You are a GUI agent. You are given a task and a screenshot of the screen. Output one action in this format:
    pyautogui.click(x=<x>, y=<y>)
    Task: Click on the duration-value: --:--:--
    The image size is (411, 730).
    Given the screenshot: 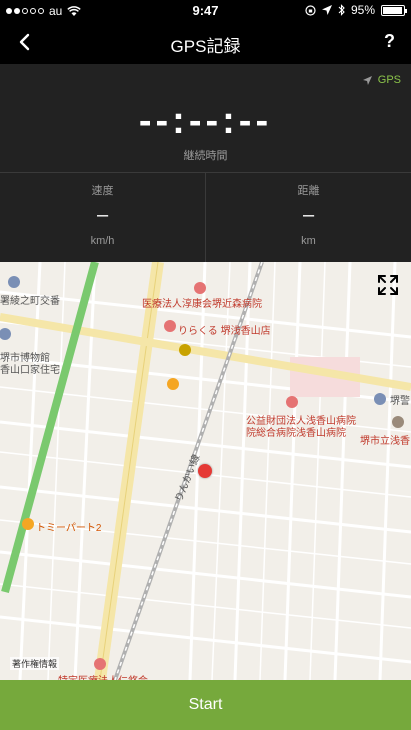 What is the action you would take?
    pyautogui.click(x=205, y=121)
    